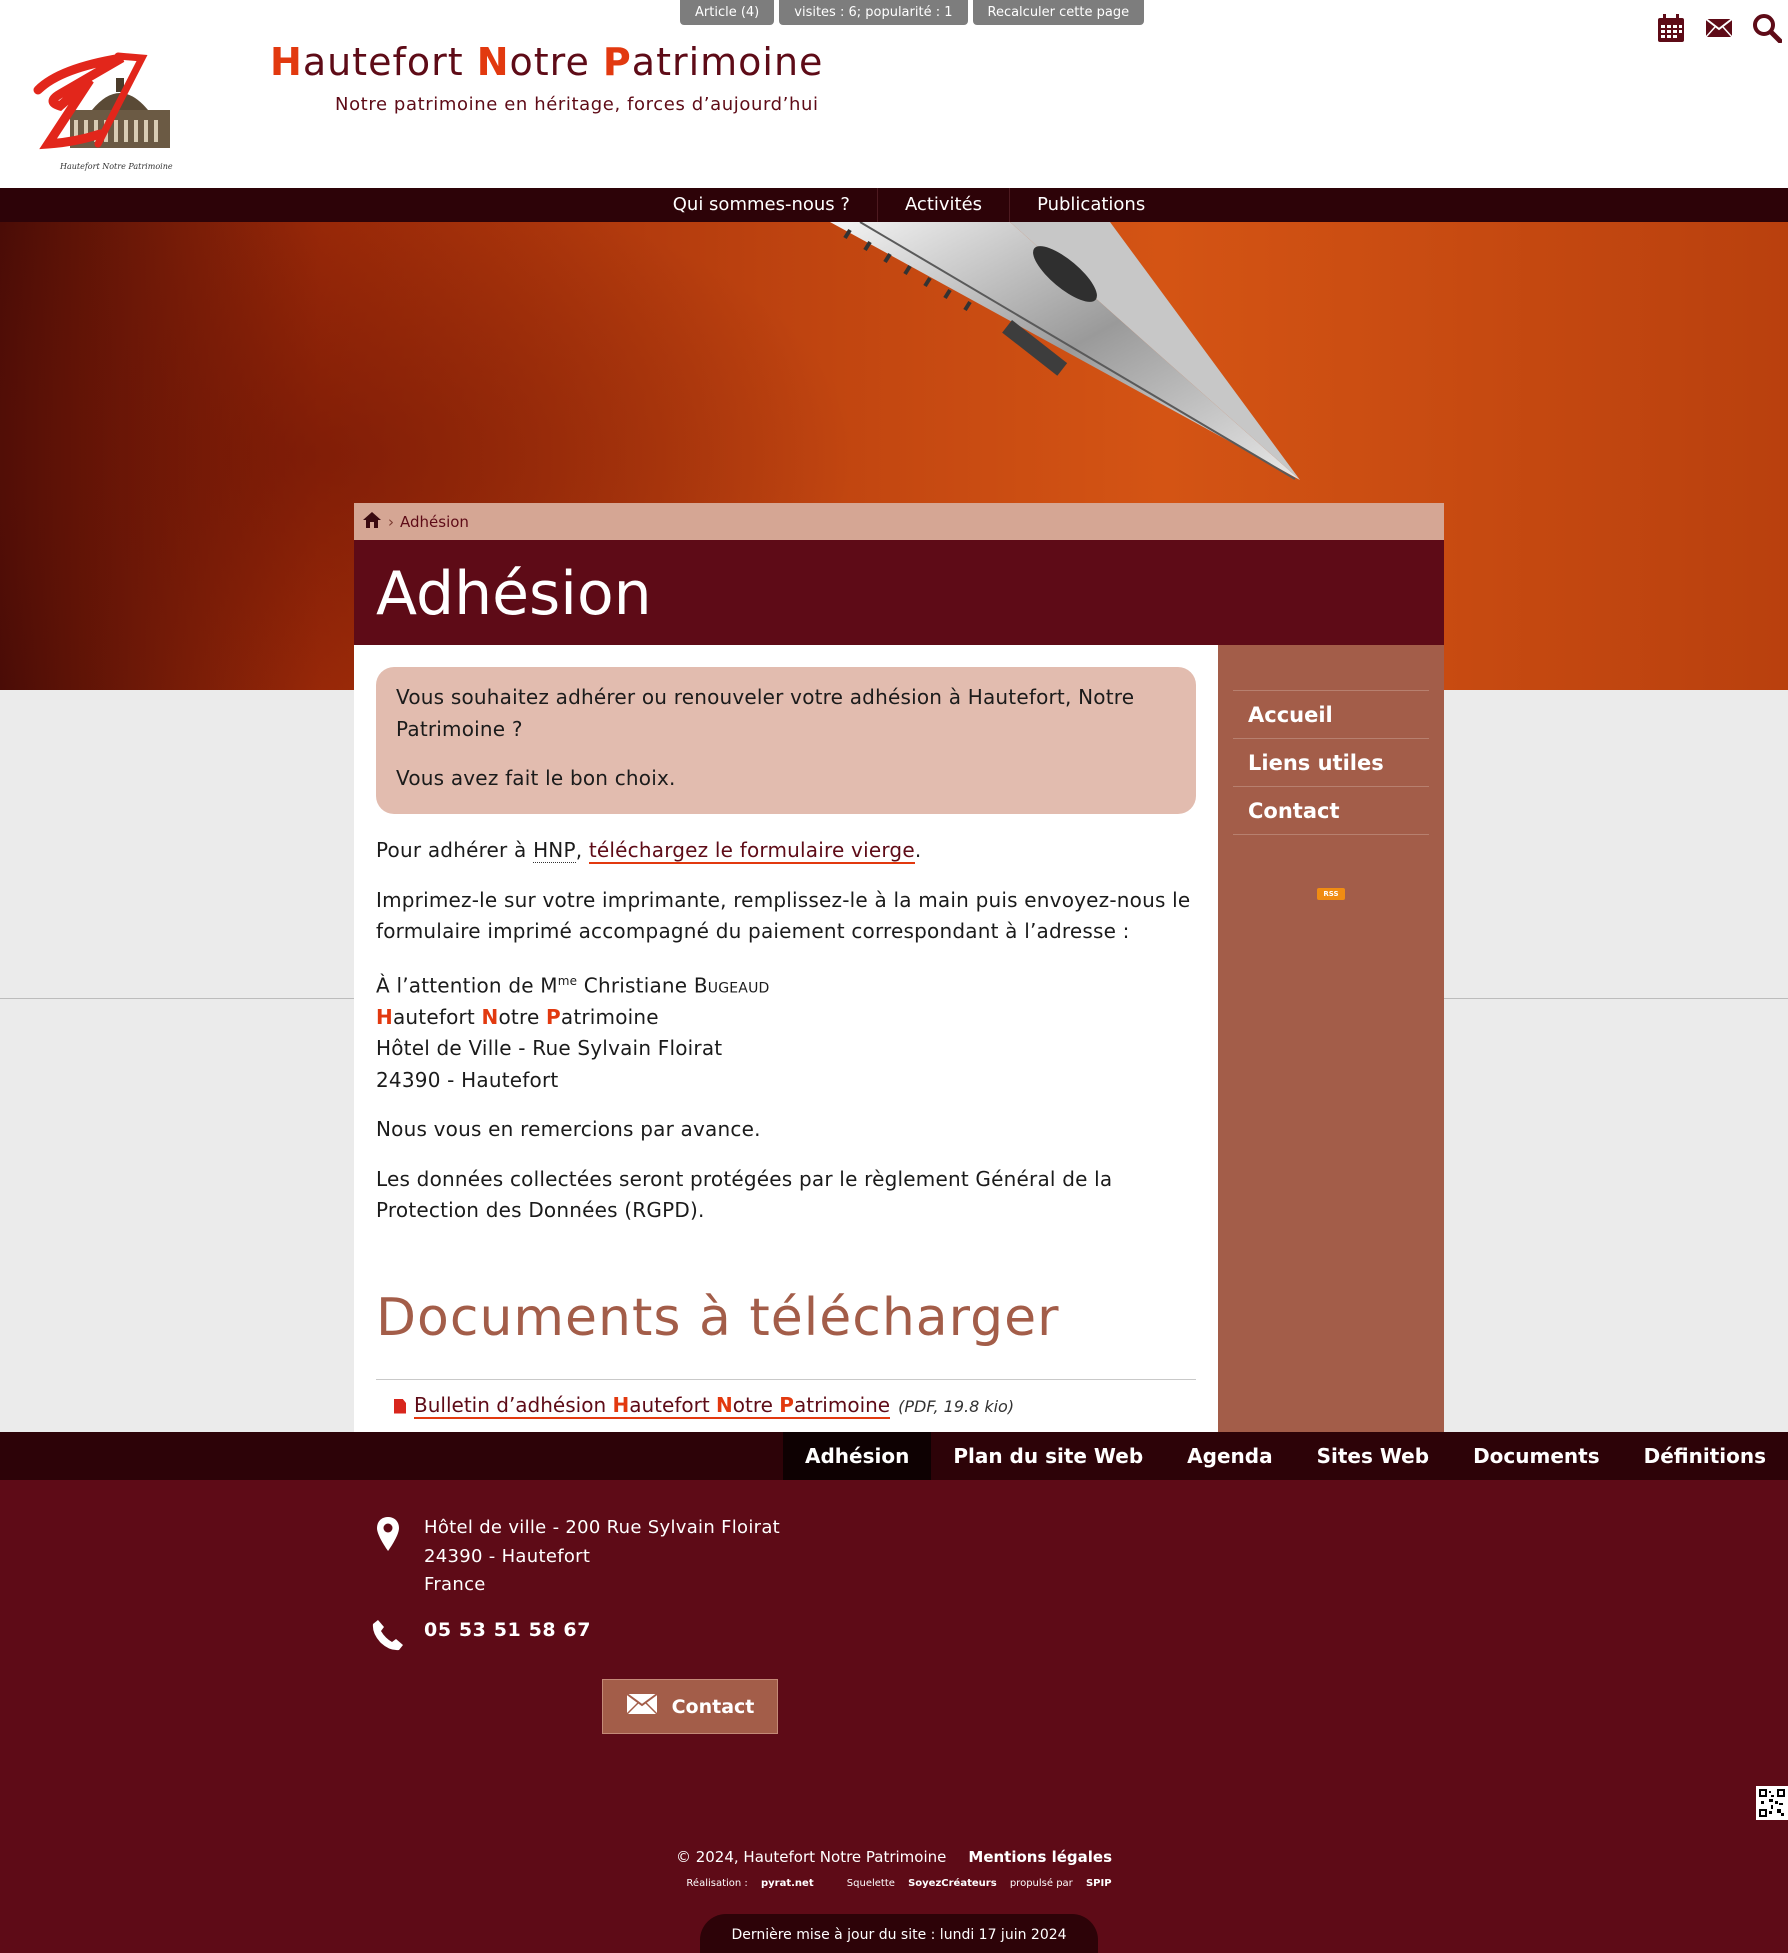  I want to click on location-pin-icon, so click(388, 1536).